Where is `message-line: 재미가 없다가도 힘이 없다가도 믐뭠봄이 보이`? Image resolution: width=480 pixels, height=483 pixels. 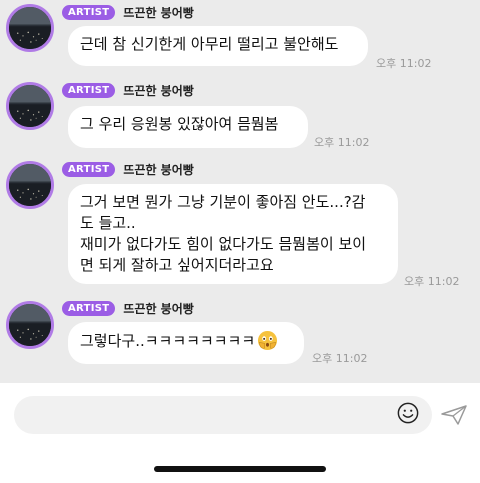 message-line: 재미가 없다가도 힘이 없다가도 믐뭠봄이 보이 is located at coordinates (223, 244).